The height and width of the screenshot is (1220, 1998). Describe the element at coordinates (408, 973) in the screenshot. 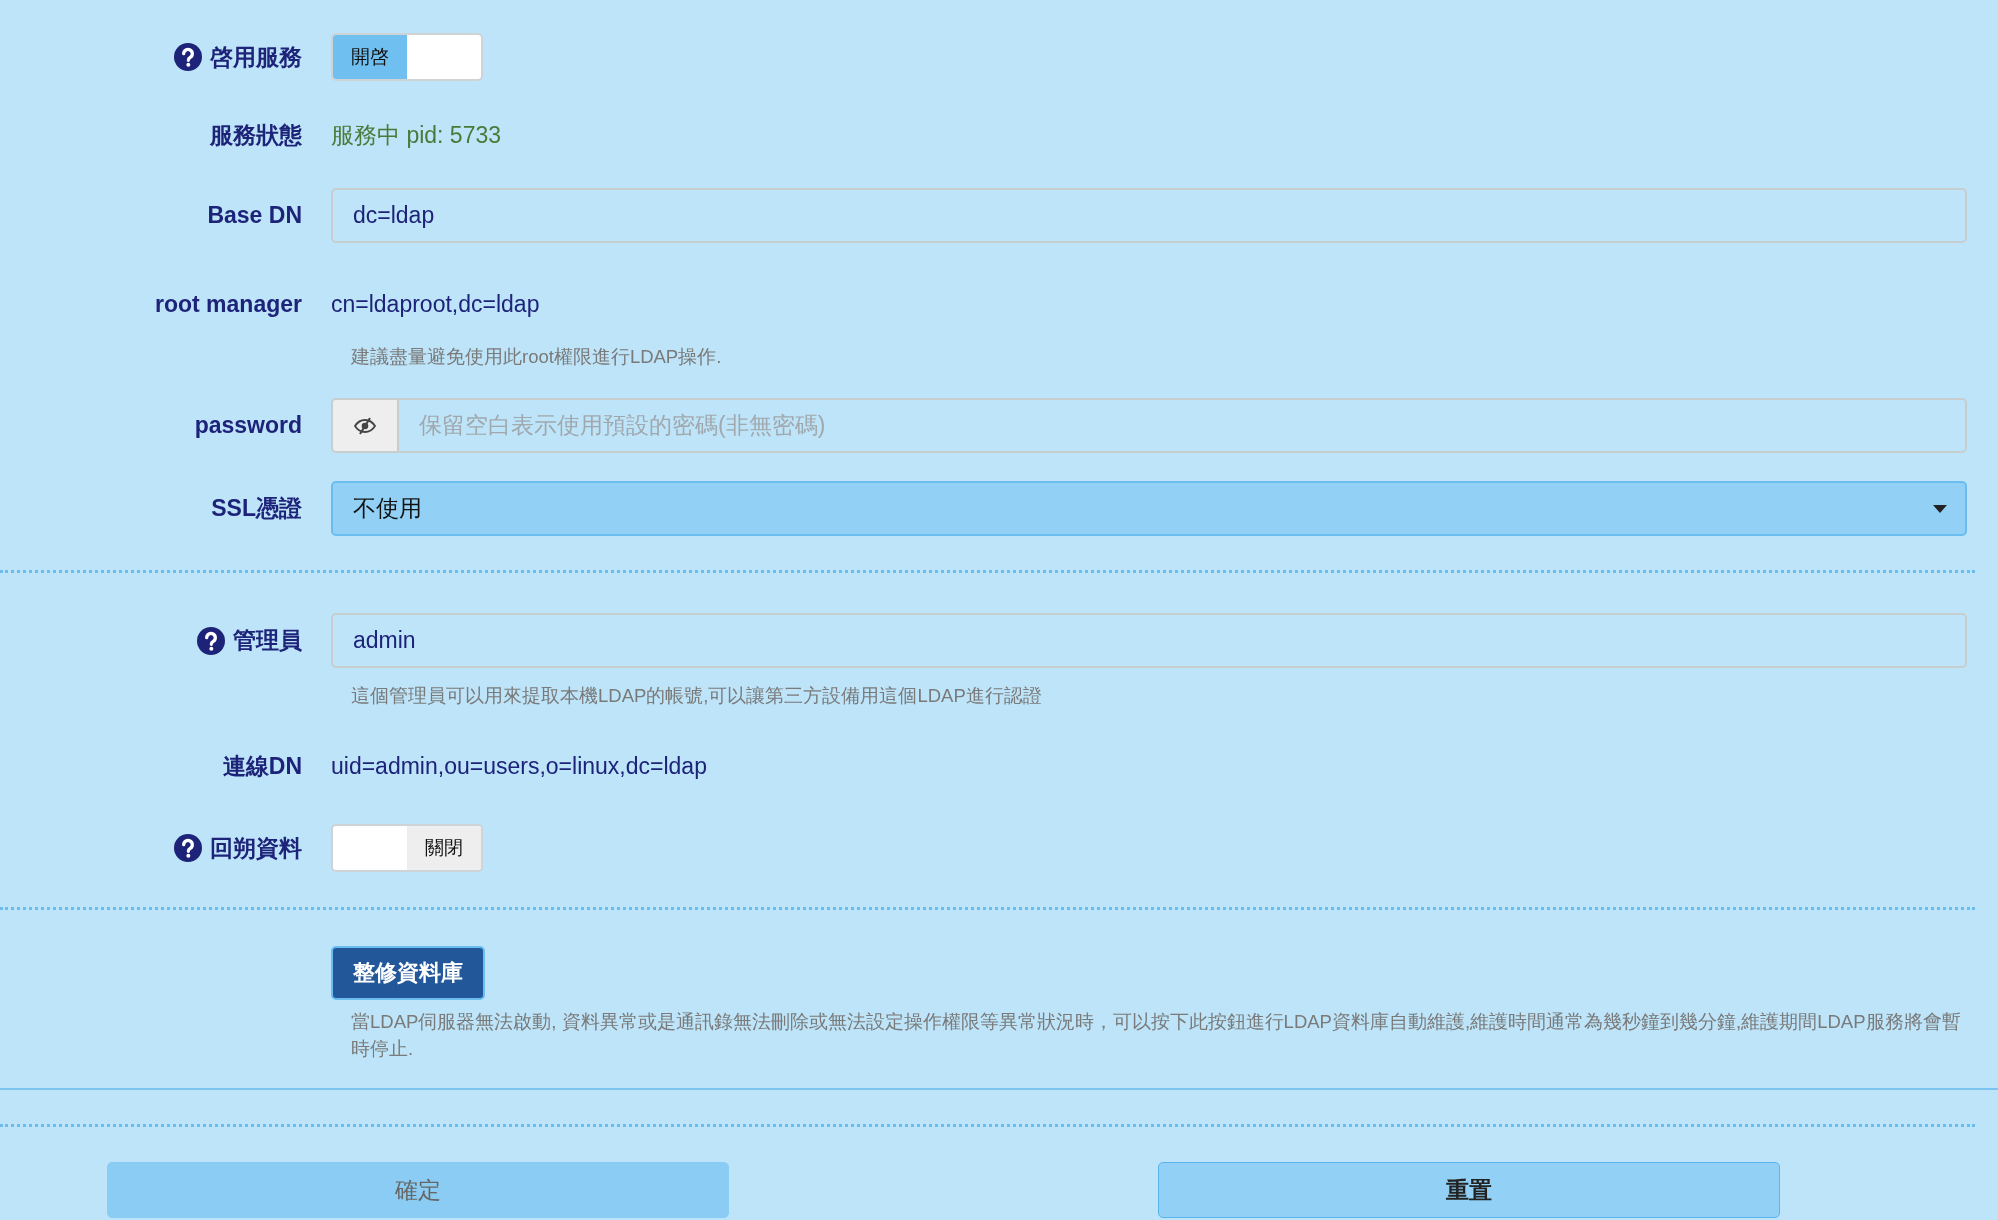

I see `repair-database-button: 整修資料庫` at that location.